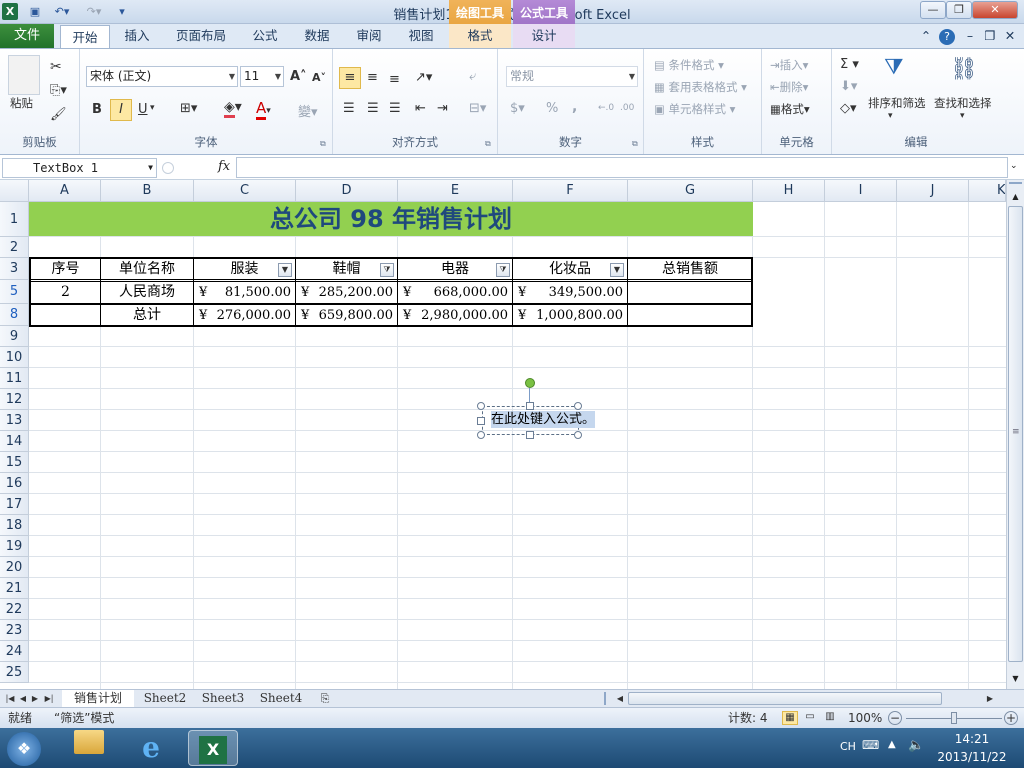 The height and width of the screenshot is (768, 1024). What do you see at coordinates (14, 462) in the screenshot?
I see `row-header-15: 15` at bounding box center [14, 462].